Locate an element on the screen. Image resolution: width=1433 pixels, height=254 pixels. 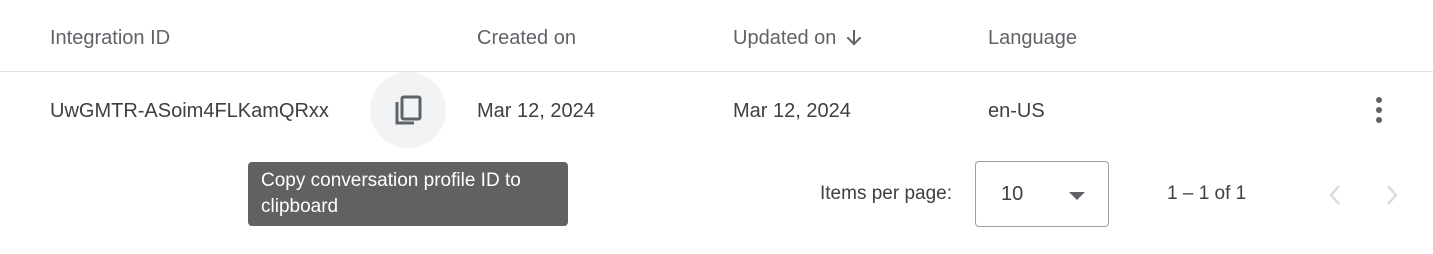
row-actions-button is located at coordinates (1379, 110).